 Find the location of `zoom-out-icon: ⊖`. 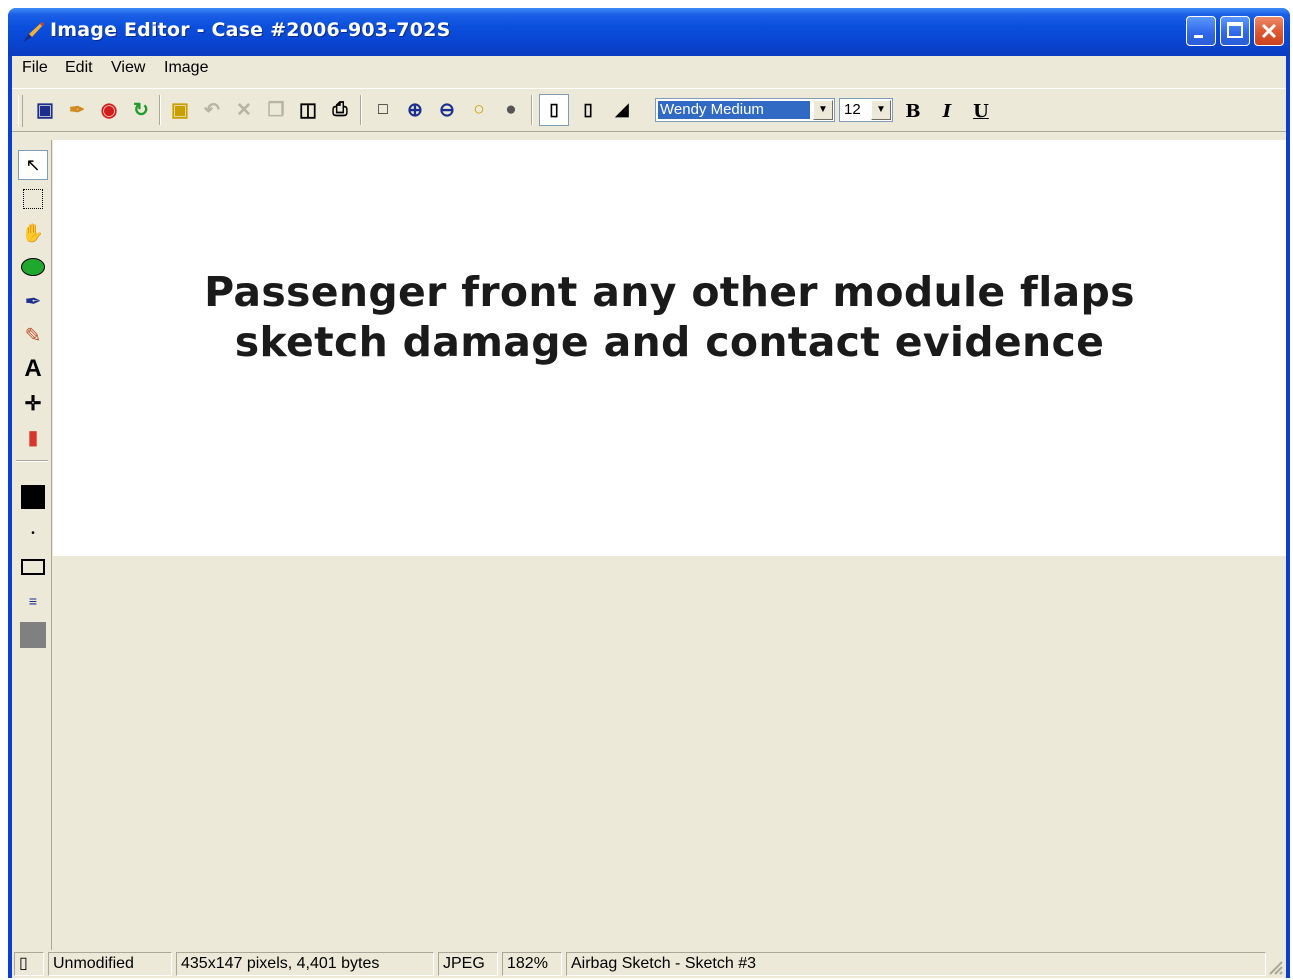

zoom-out-icon: ⊖ is located at coordinates (447, 110).